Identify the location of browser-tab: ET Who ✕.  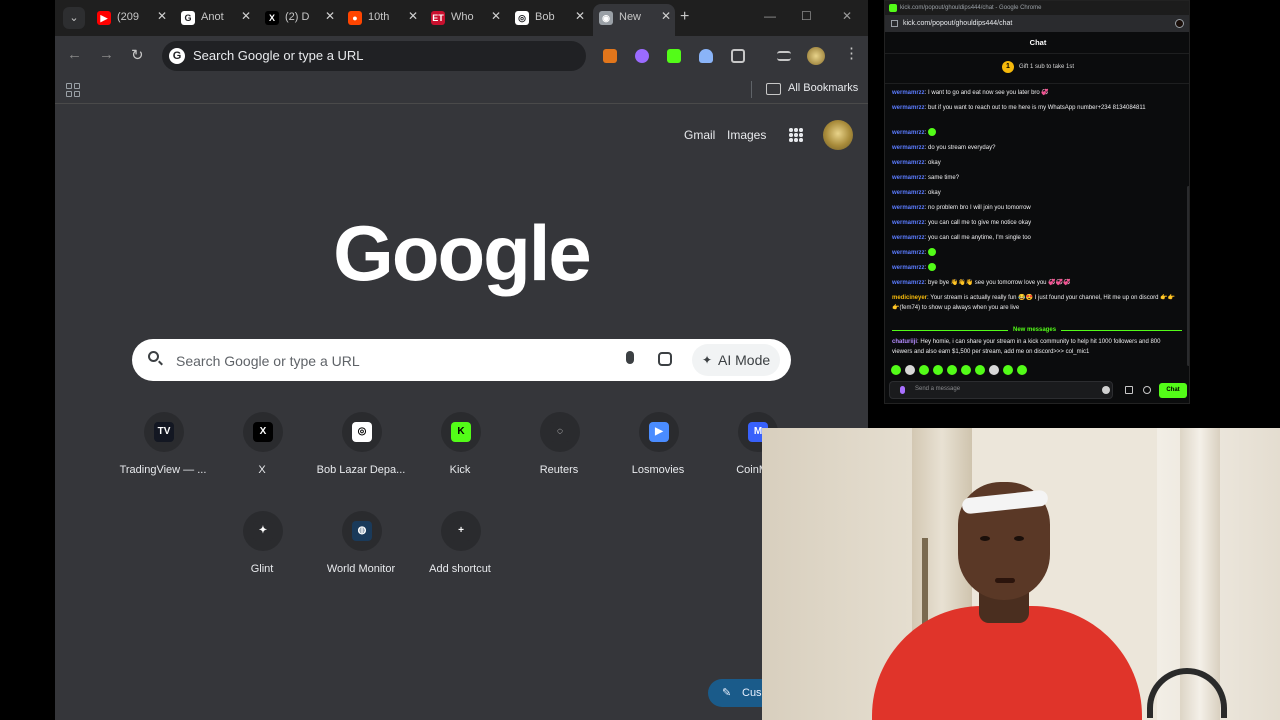
(465, 18).